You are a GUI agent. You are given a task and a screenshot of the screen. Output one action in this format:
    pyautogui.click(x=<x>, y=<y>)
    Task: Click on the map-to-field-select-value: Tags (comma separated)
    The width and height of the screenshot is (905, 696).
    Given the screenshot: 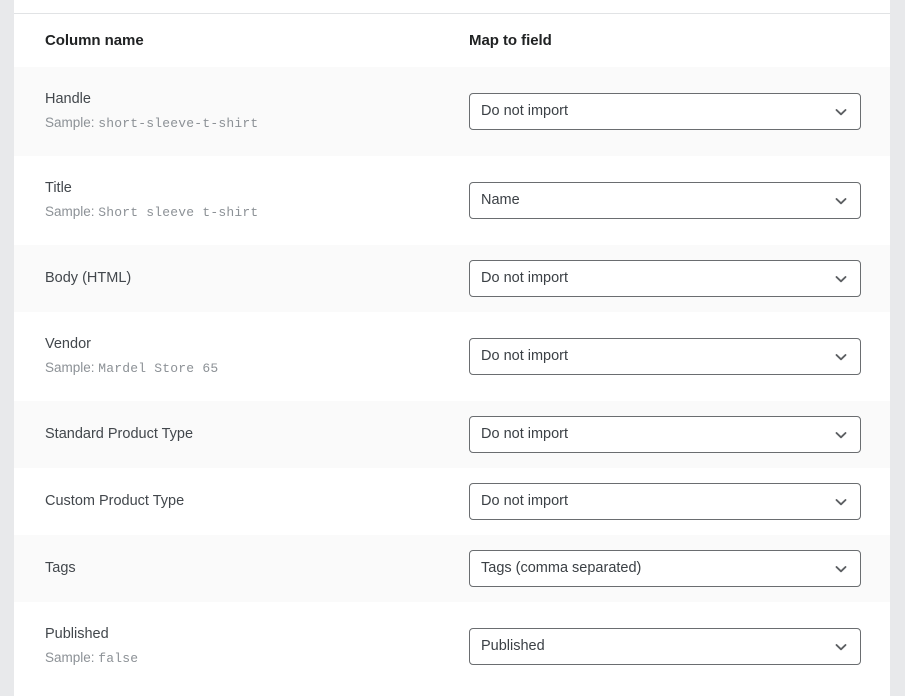 What is the action you would take?
    pyautogui.click(x=561, y=568)
    